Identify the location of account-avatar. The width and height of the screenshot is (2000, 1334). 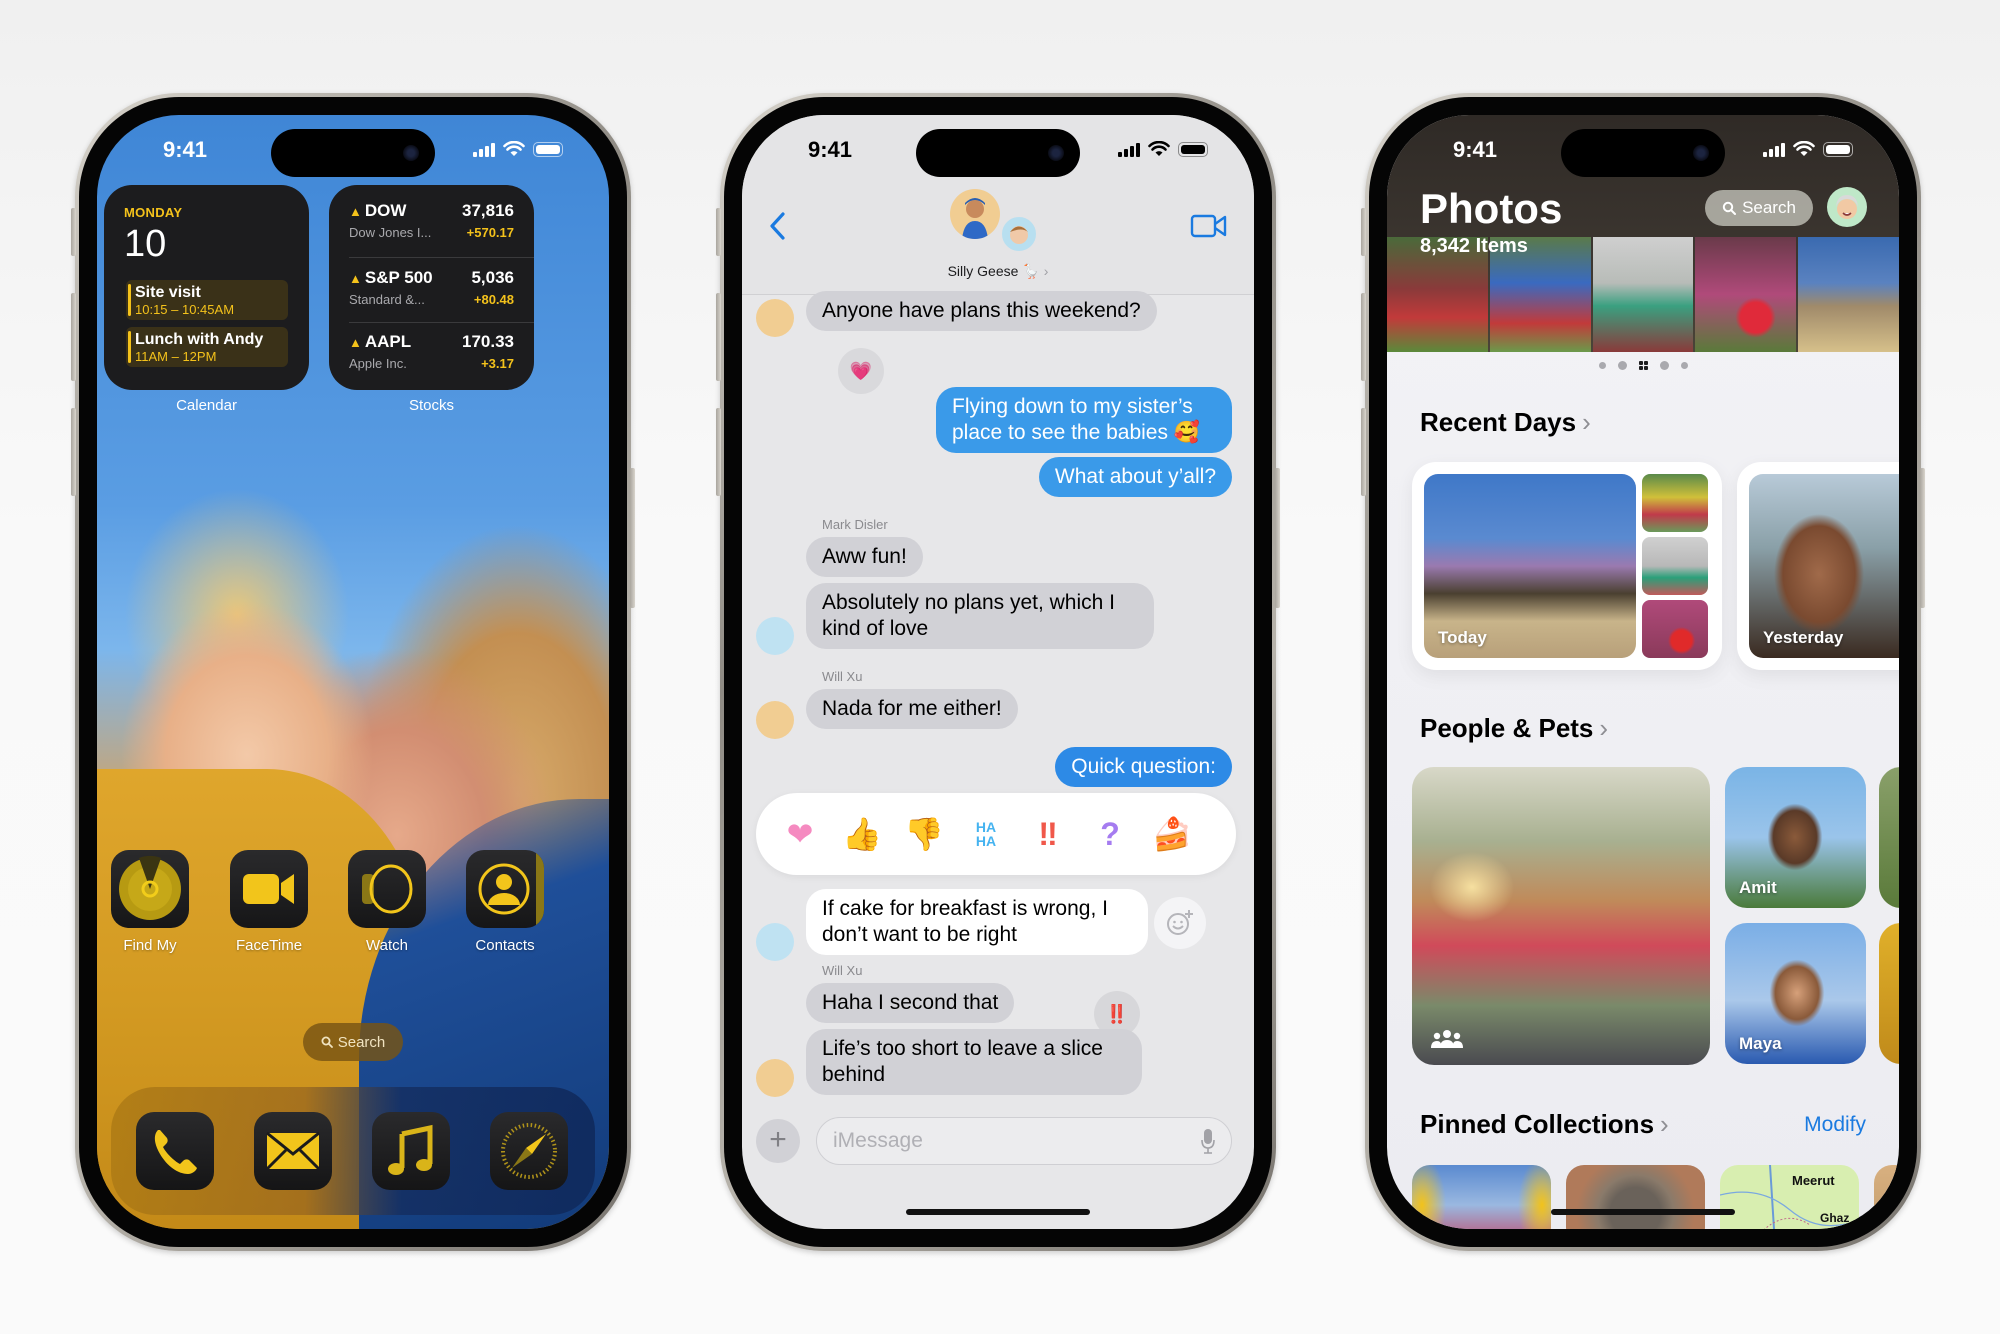
(1847, 207).